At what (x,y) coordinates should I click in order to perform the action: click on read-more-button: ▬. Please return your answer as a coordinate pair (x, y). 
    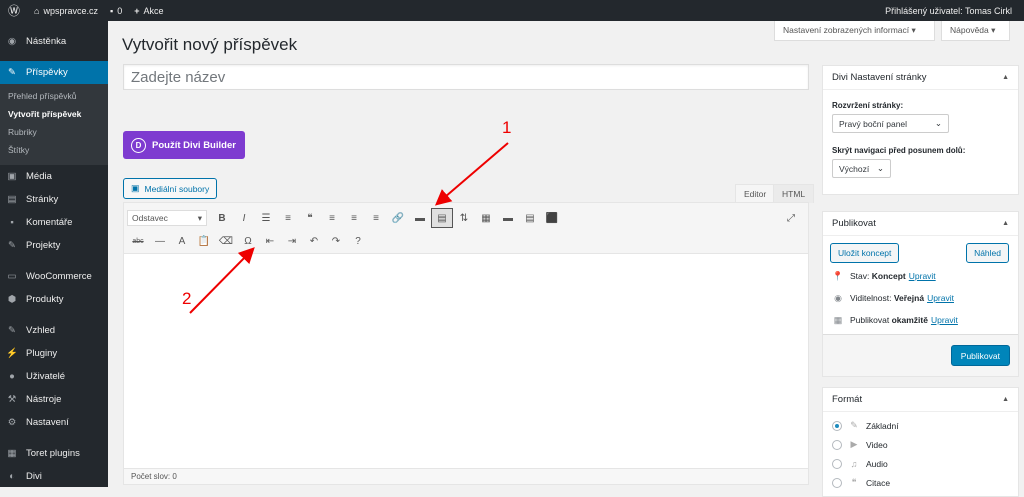
    Looking at the image, I should click on (420, 218).